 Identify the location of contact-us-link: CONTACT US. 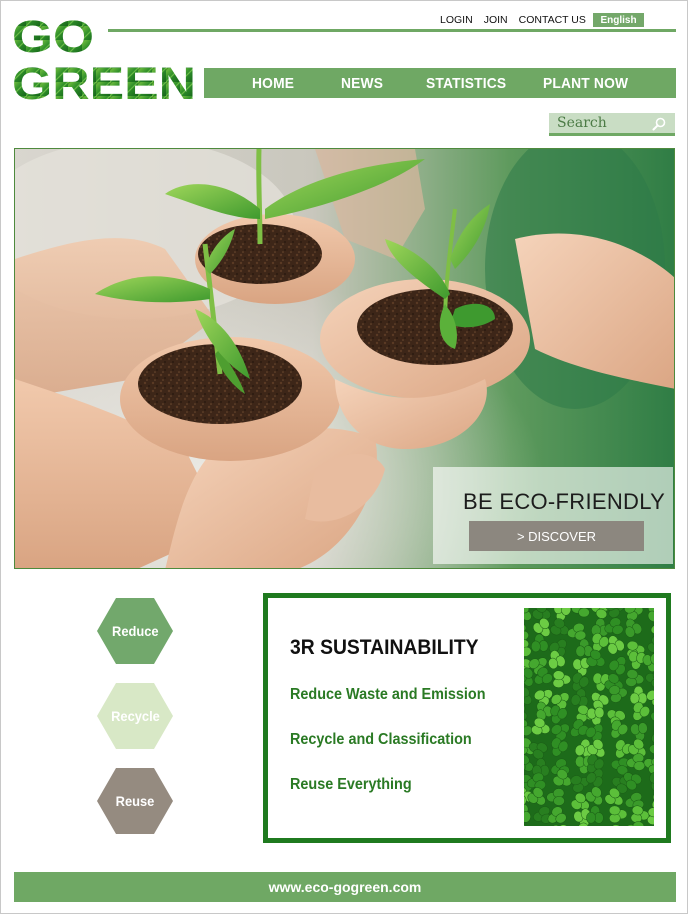
(552, 20).